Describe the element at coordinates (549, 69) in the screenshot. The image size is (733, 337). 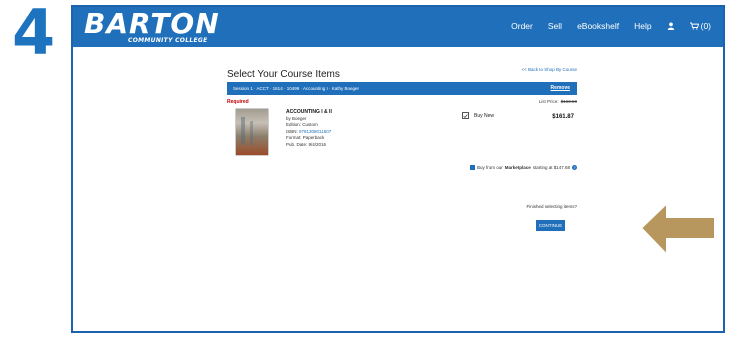
I see `back-to-shop-link: << Back to Shop By Course` at that location.